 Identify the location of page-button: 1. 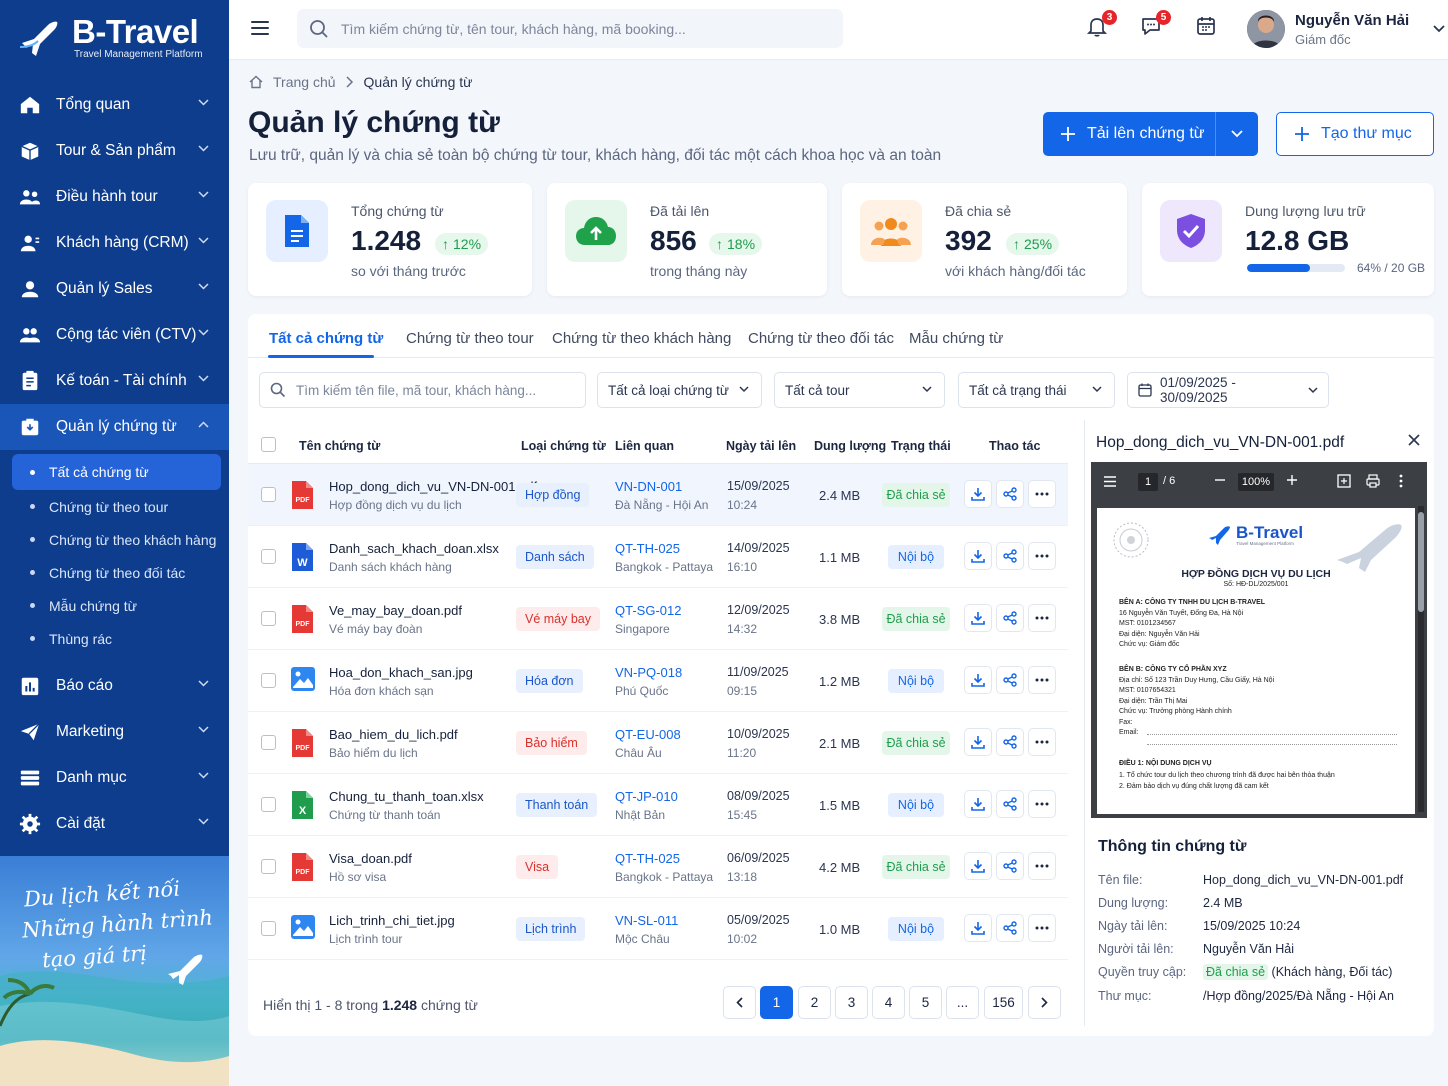
(776, 1002).